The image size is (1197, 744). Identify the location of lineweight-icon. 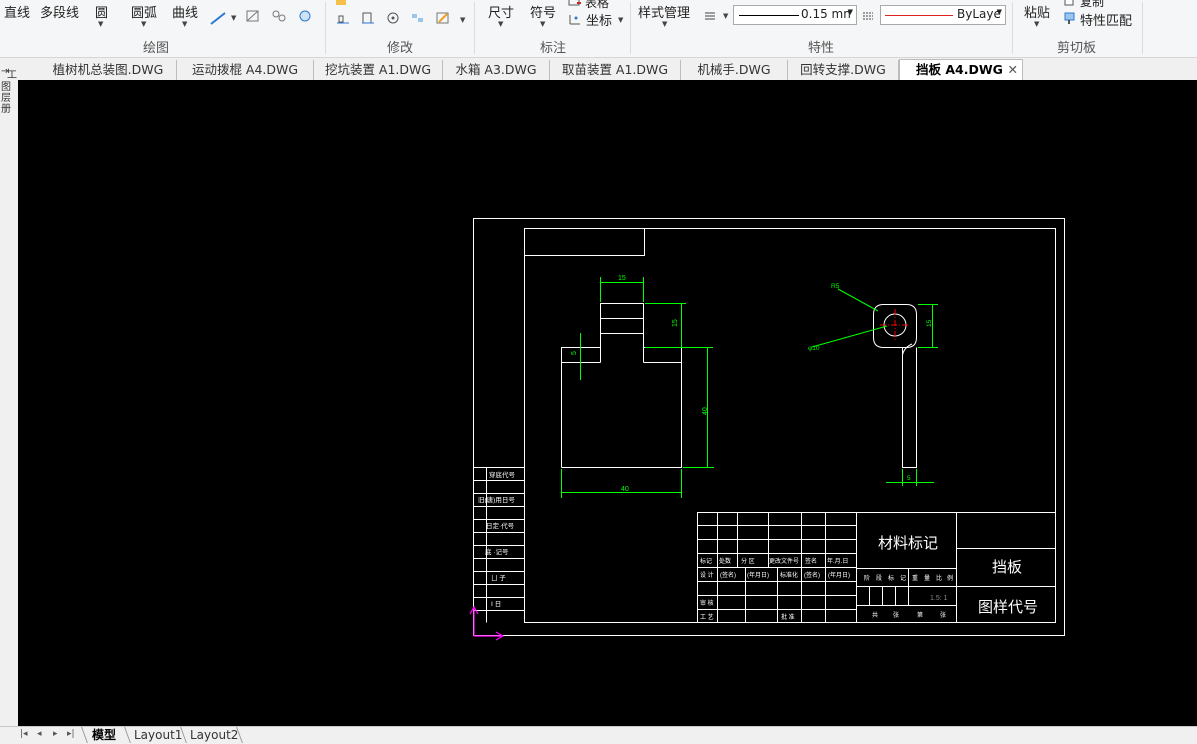
(711, 16).